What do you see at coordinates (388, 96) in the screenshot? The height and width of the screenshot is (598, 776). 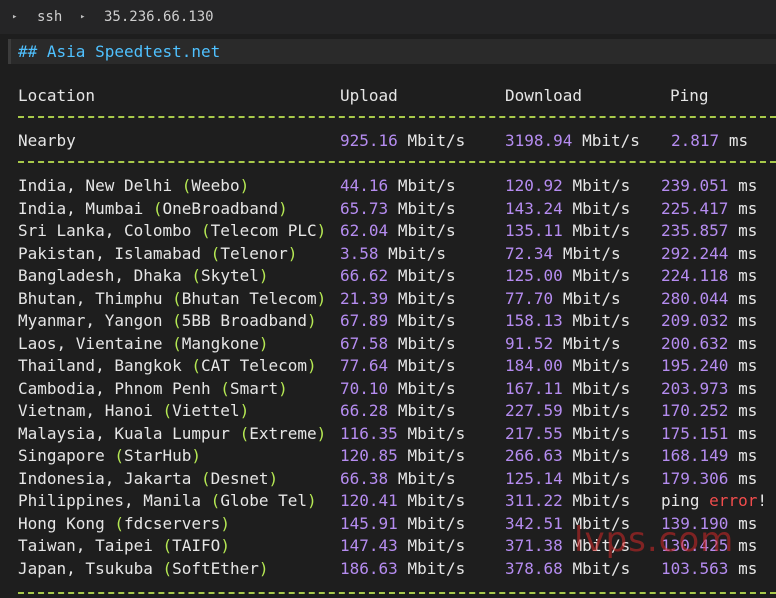 I see `table-header-row: Location Upload Download Ping` at bounding box center [388, 96].